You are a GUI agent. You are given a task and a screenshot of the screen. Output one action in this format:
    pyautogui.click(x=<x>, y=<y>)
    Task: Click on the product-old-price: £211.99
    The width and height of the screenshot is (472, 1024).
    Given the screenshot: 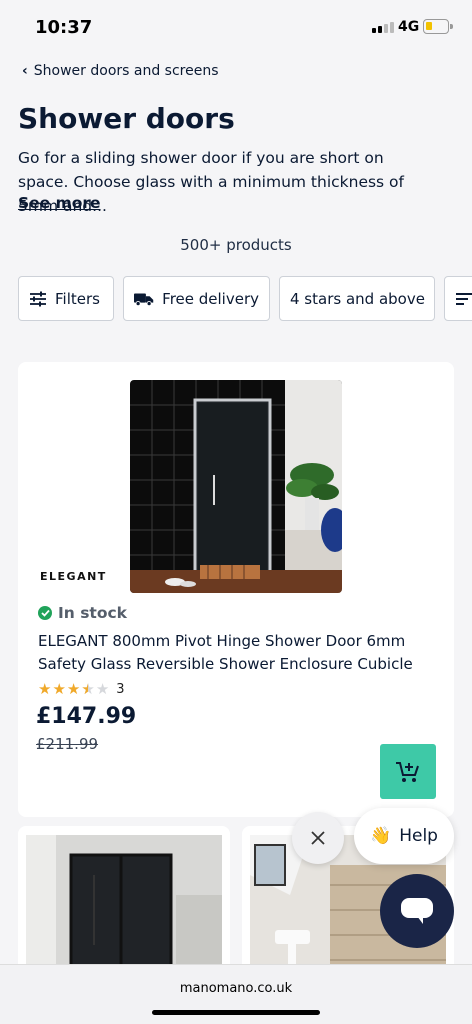 What is the action you would take?
    pyautogui.click(x=67, y=744)
    